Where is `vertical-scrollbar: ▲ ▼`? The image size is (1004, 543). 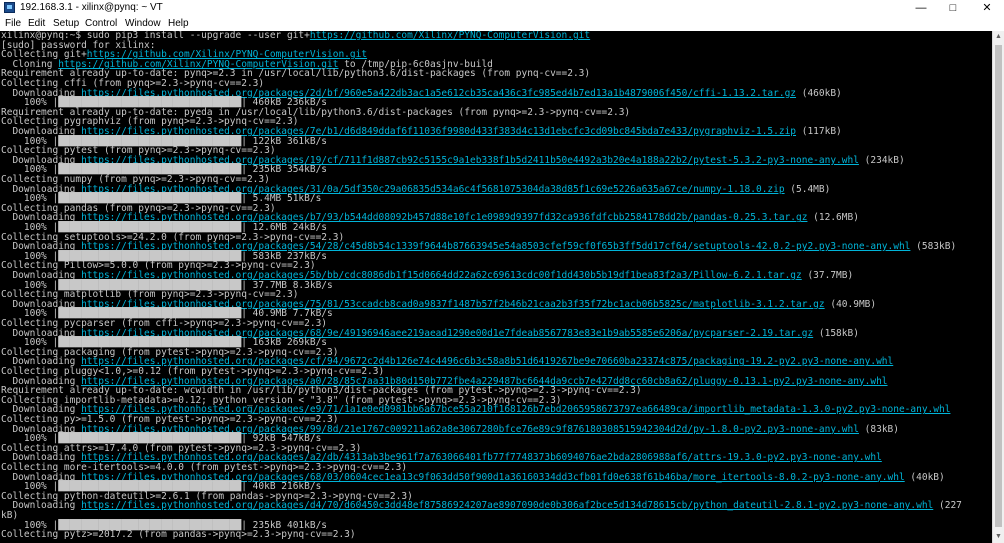
vertical-scrollbar: ▲ ▼ is located at coordinates (998, 287).